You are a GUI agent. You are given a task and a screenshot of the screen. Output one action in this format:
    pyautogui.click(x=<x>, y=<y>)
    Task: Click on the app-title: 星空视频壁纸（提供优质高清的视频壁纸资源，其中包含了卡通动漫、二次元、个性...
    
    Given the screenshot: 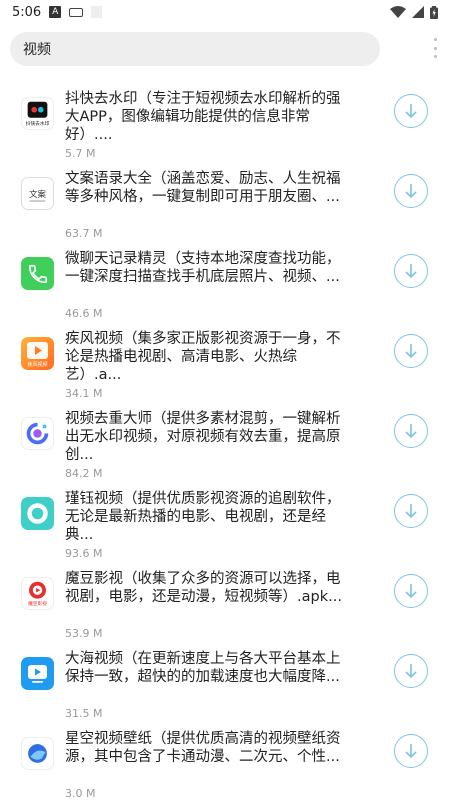 What is the action you would take?
    pyautogui.click(x=203, y=748)
    